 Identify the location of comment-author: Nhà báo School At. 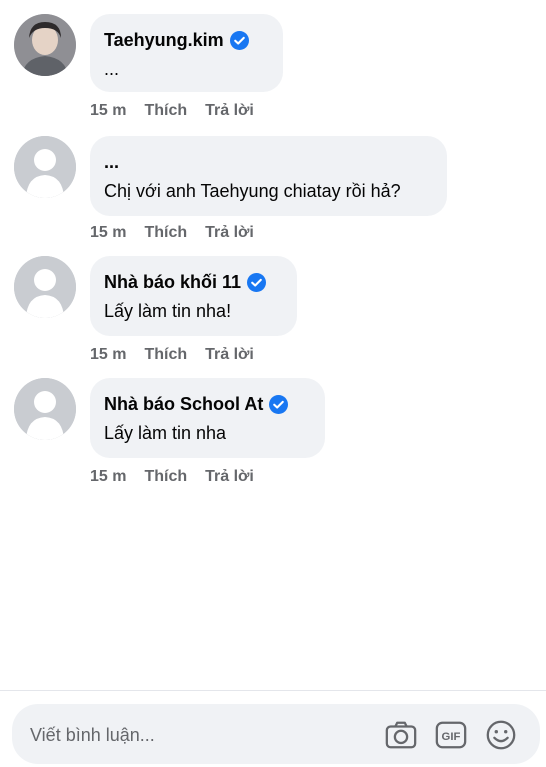
(207, 404).